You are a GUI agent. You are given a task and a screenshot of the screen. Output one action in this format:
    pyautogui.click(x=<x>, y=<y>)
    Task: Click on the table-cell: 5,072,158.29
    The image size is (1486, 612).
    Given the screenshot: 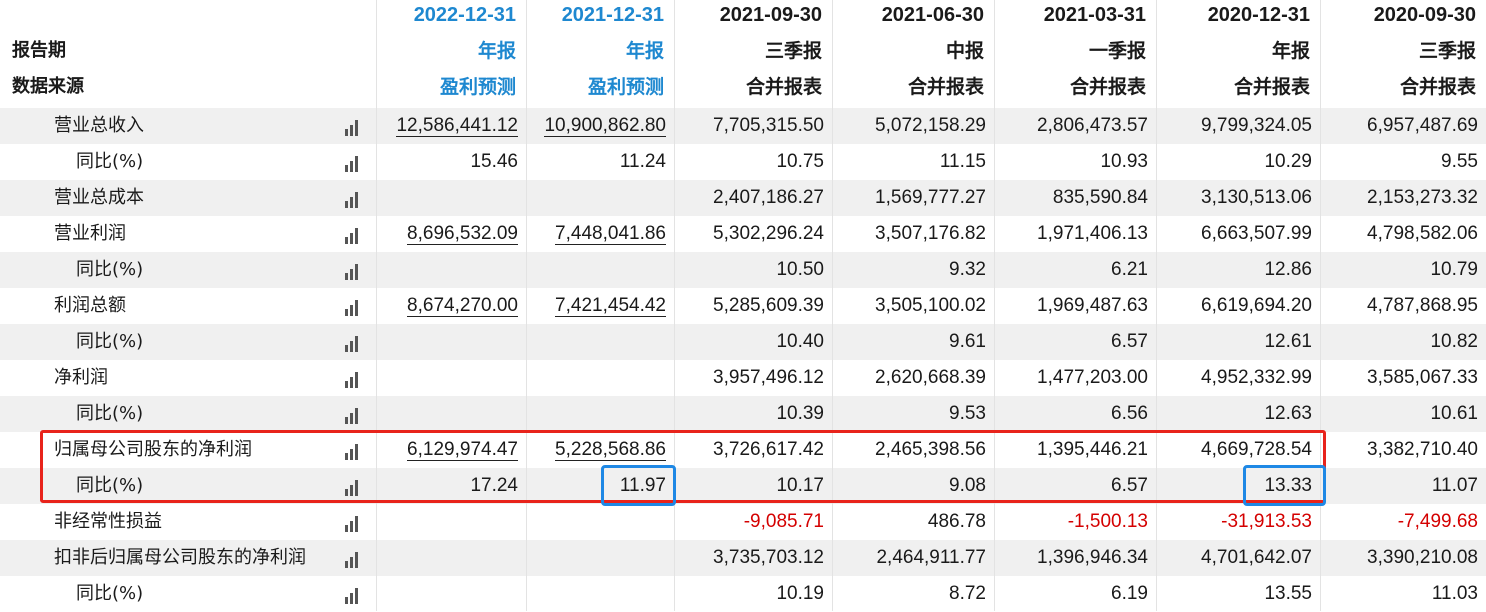 What is the action you would take?
    pyautogui.click(x=913, y=126)
    